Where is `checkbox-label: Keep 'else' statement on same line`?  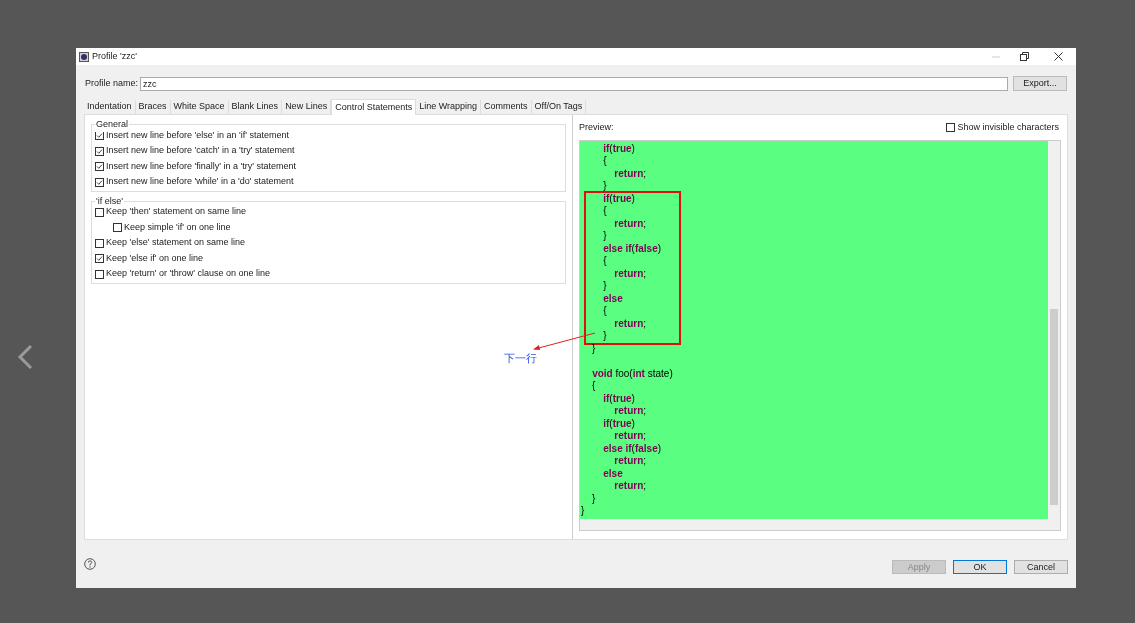 checkbox-label: Keep 'else' statement on same line is located at coordinates (176, 243).